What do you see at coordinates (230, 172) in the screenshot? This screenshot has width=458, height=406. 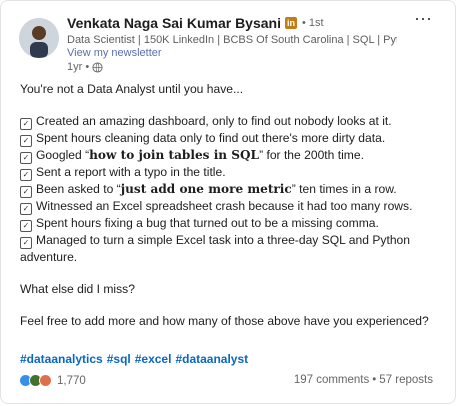 I see `checklist-item: ✓ Sent a report with a typo in the title.` at bounding box center [230, 172].